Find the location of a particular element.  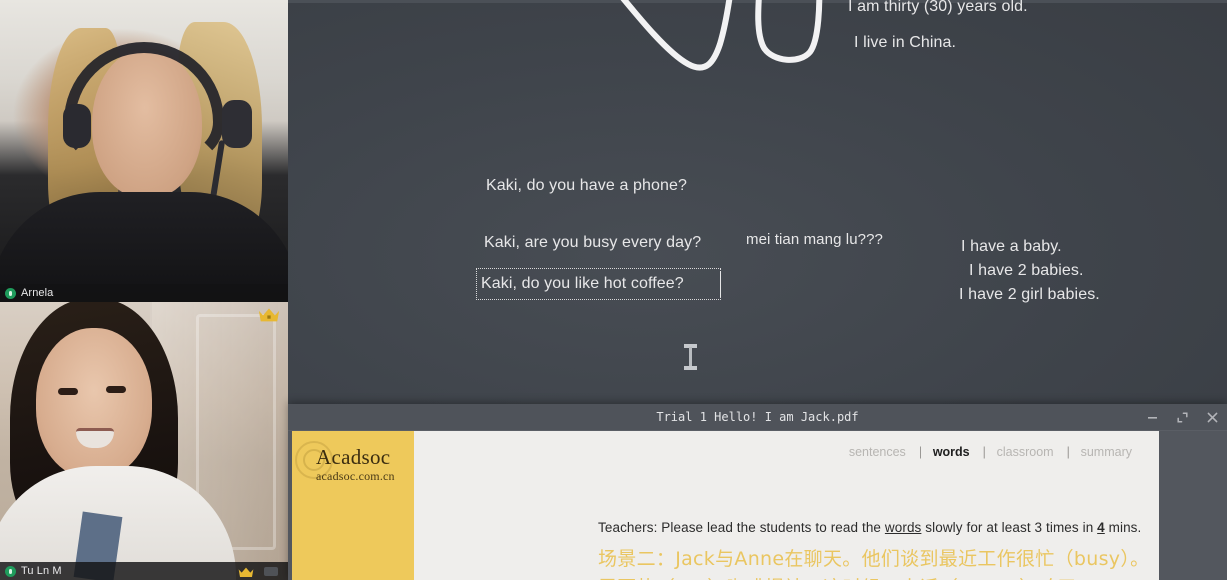

text-caret is located at coordinates (720, 284).